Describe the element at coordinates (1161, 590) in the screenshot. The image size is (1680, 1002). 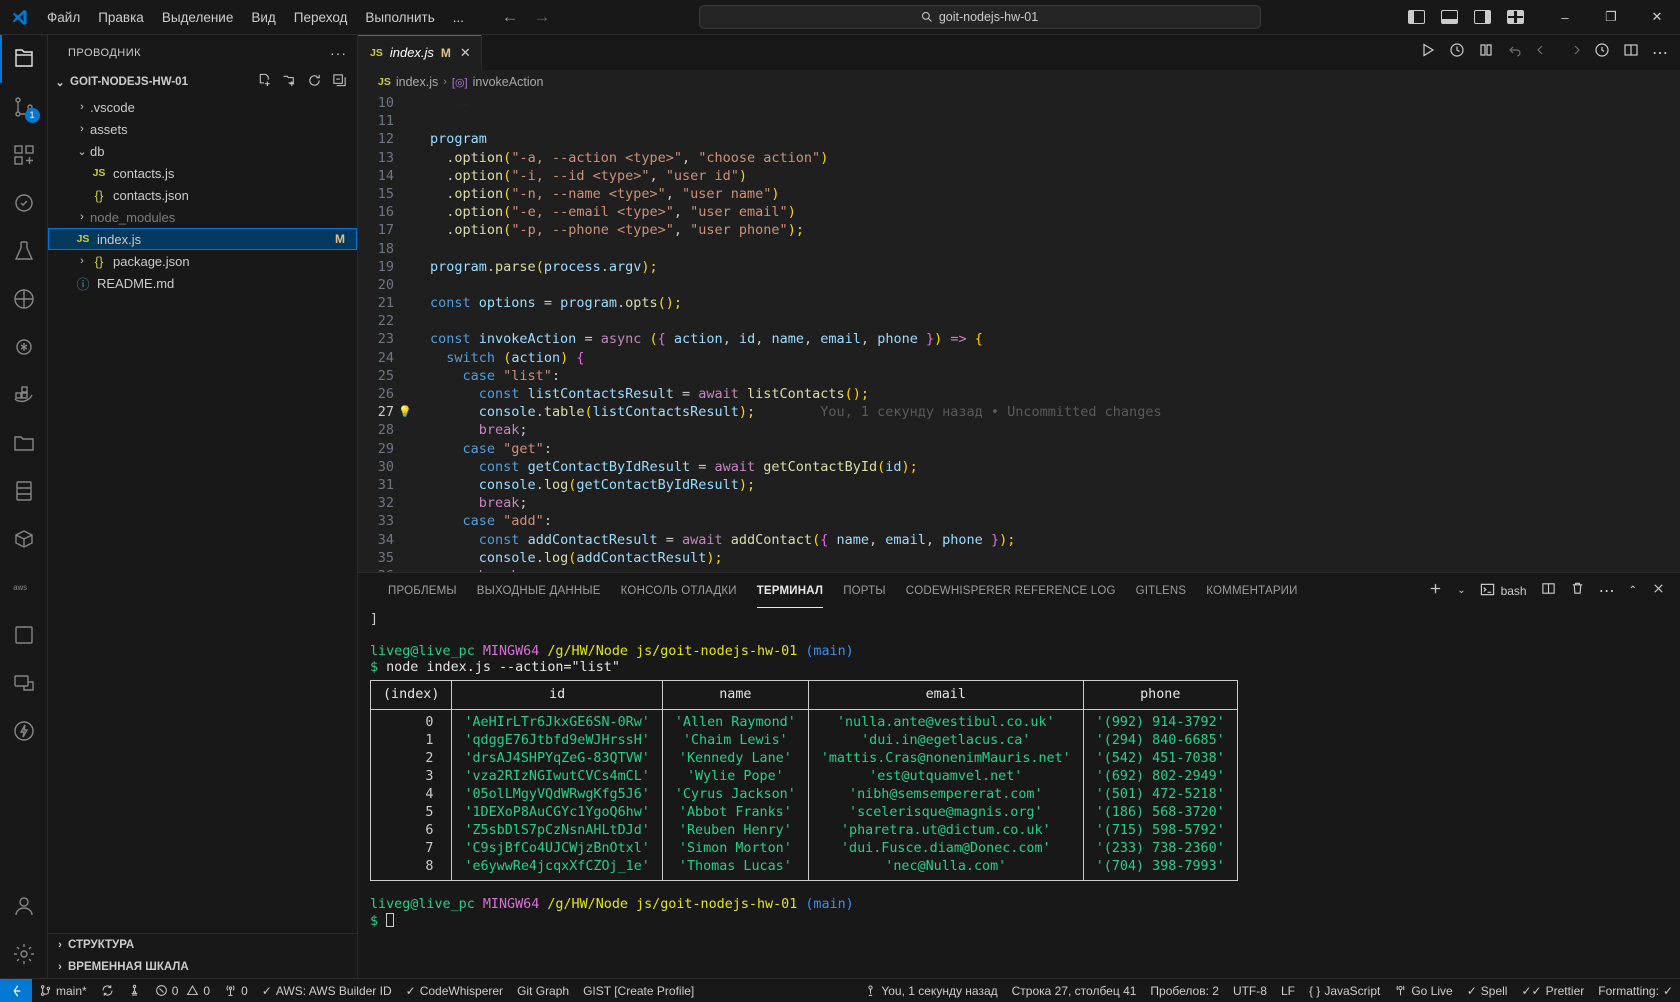
I see `panel-tab-6: GITLENS` at that location.